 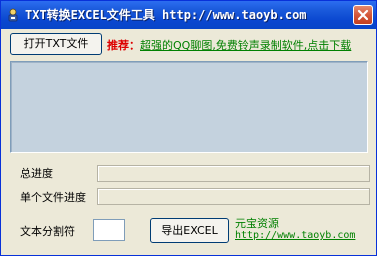 I want to click on export-excel-button: 导出EXCEL, so click(x=189, y=230).